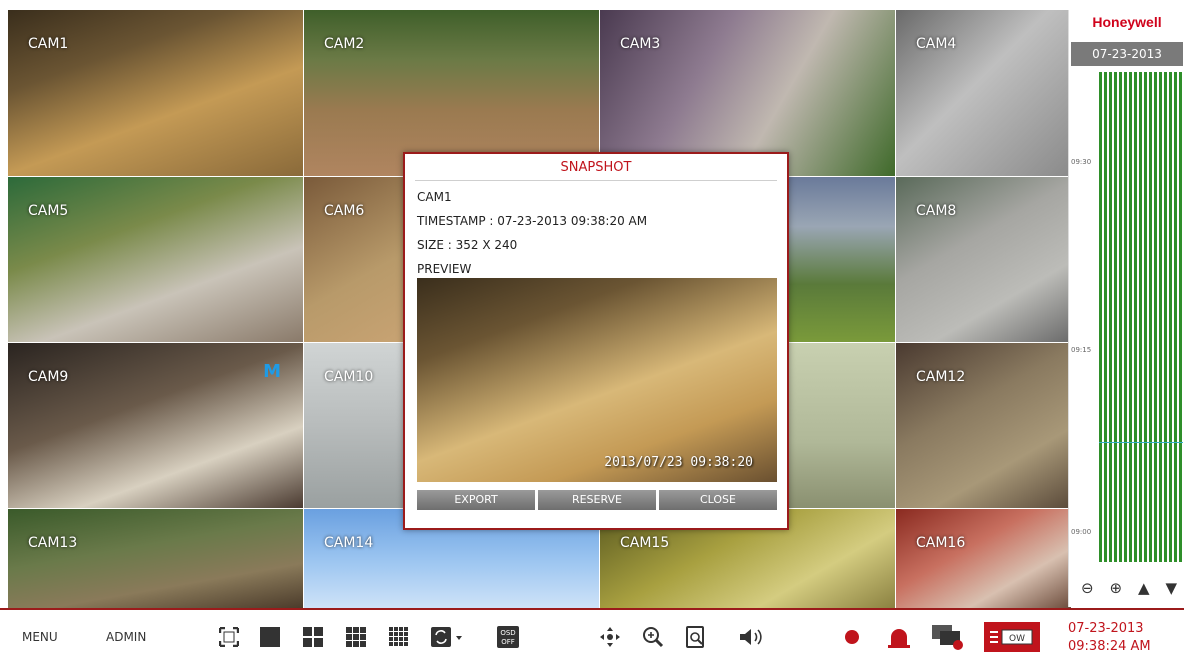 The height and width of the screenshot is (666, 1184). Describe the element at coordinates (941, 377) in the screenshot. I see `camera-label: CAM12` at that location.